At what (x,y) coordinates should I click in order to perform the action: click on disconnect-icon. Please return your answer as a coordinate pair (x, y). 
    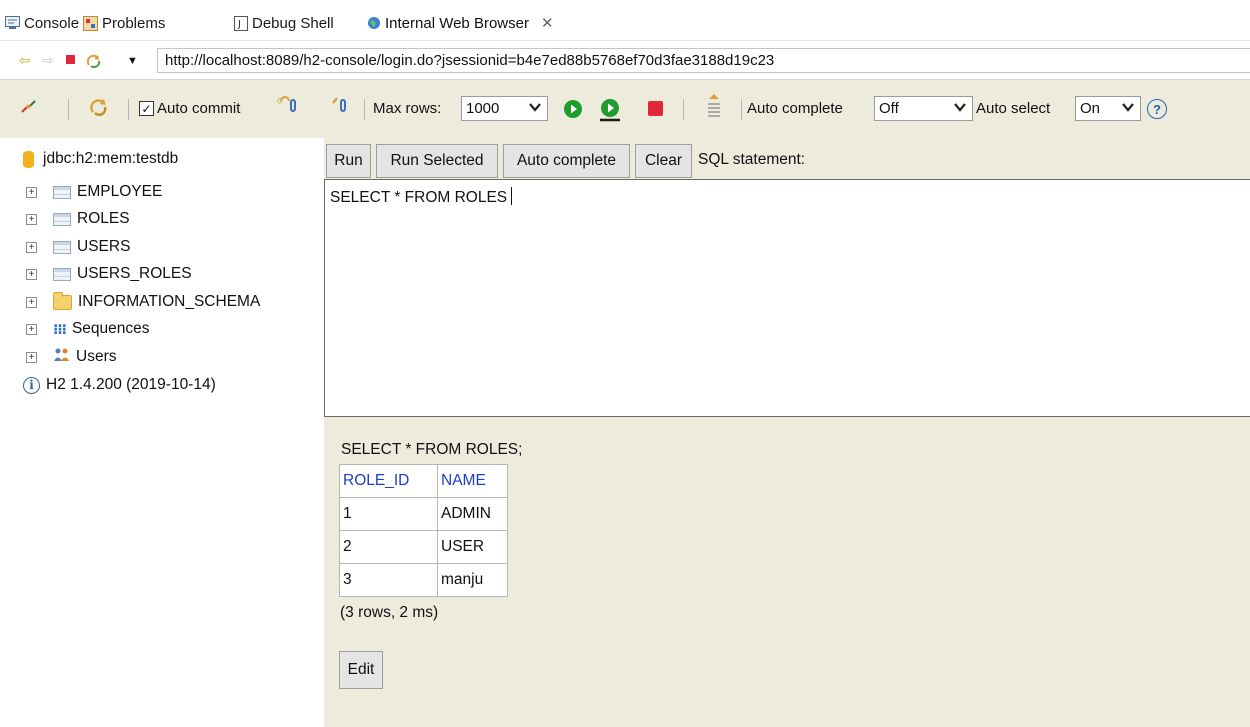
    Looking at the image, I should click on (29, 107).